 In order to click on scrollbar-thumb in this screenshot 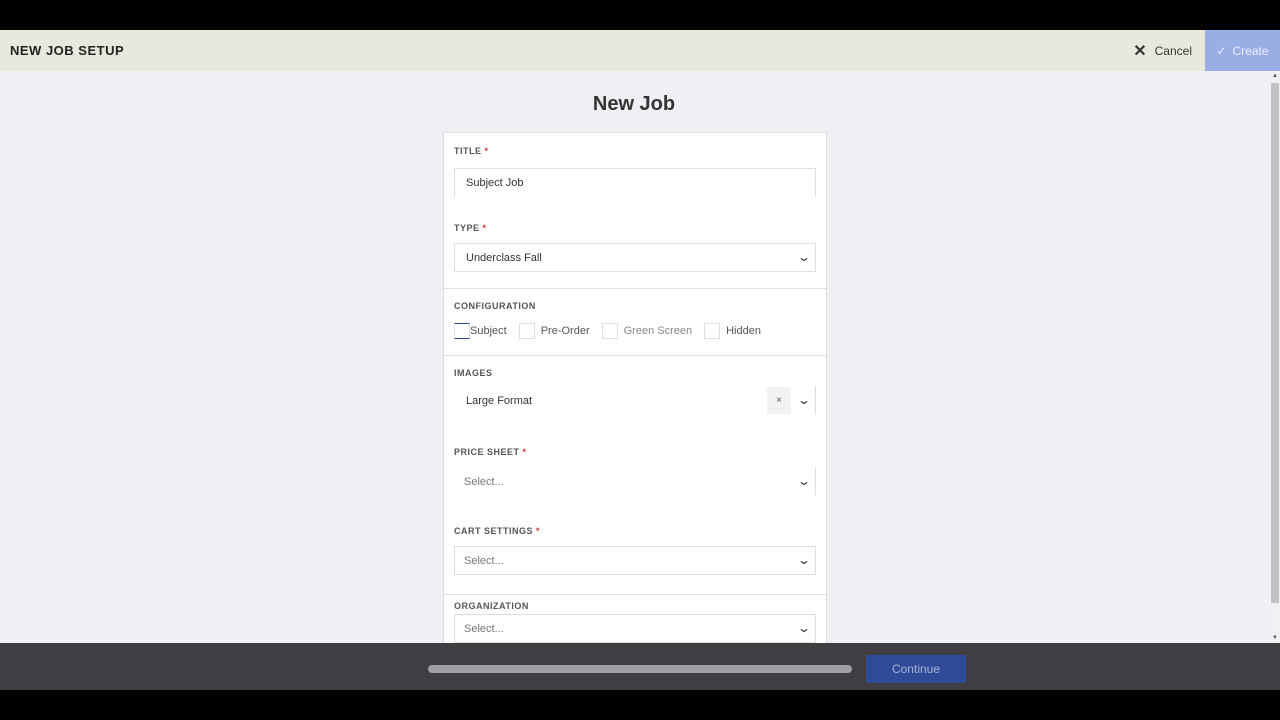, I will do `click(1275, 343)`.